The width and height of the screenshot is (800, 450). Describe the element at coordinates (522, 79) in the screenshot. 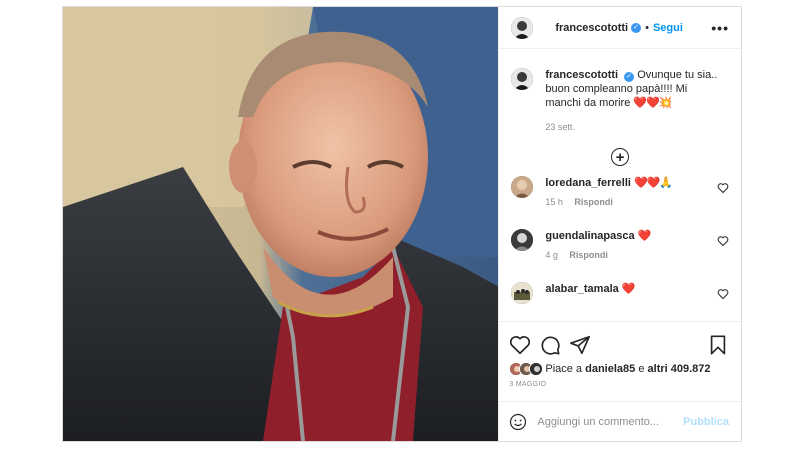

I see `caption-author-avatar` at that location.